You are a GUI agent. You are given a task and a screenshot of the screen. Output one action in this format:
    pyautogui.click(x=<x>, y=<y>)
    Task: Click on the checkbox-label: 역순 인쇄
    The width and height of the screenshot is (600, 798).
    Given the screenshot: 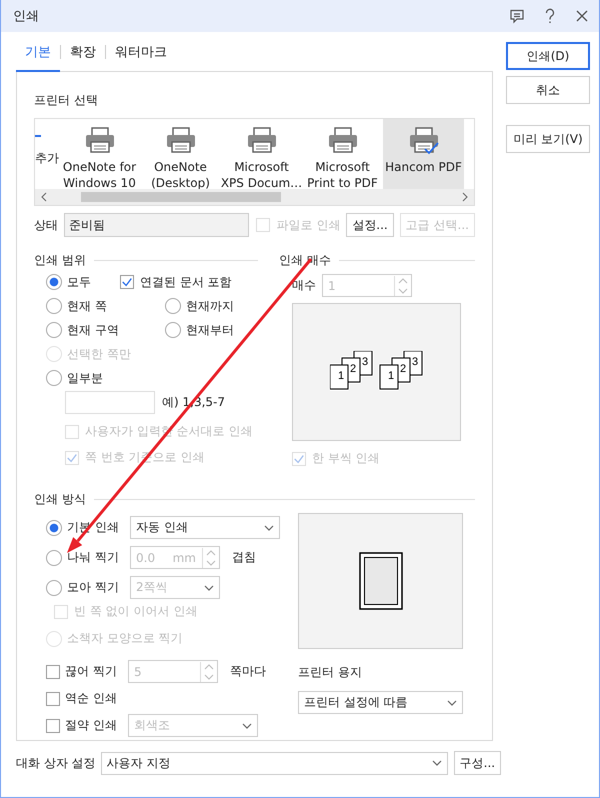 What is the action you would take?
    pyautogui.click(x=91, y=698)
    